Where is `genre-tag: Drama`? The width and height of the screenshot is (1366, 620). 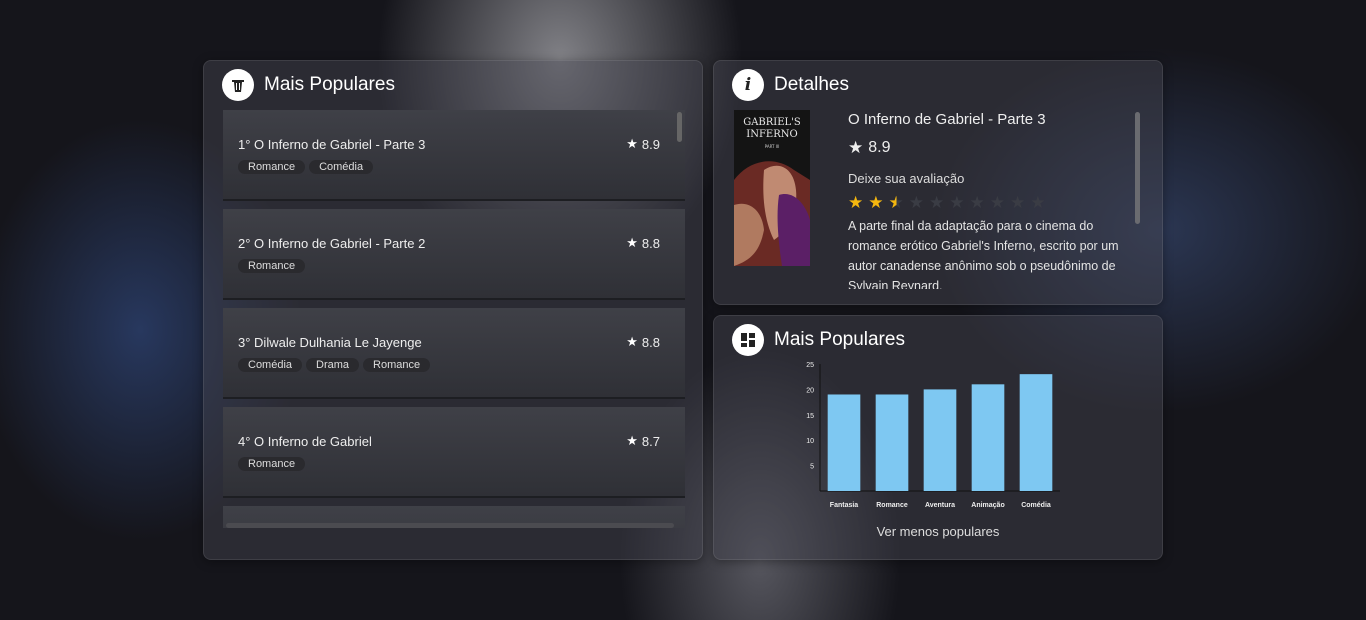
genre-tag: Drama is located at coordinates (333, 365).